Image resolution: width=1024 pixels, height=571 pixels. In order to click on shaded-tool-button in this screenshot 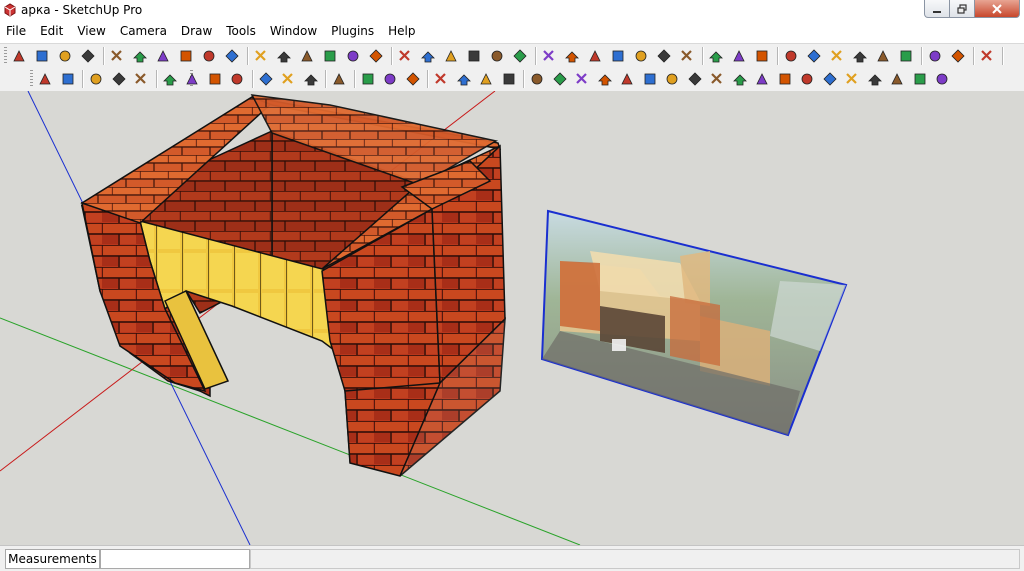, I will do `click(192, 79)`.